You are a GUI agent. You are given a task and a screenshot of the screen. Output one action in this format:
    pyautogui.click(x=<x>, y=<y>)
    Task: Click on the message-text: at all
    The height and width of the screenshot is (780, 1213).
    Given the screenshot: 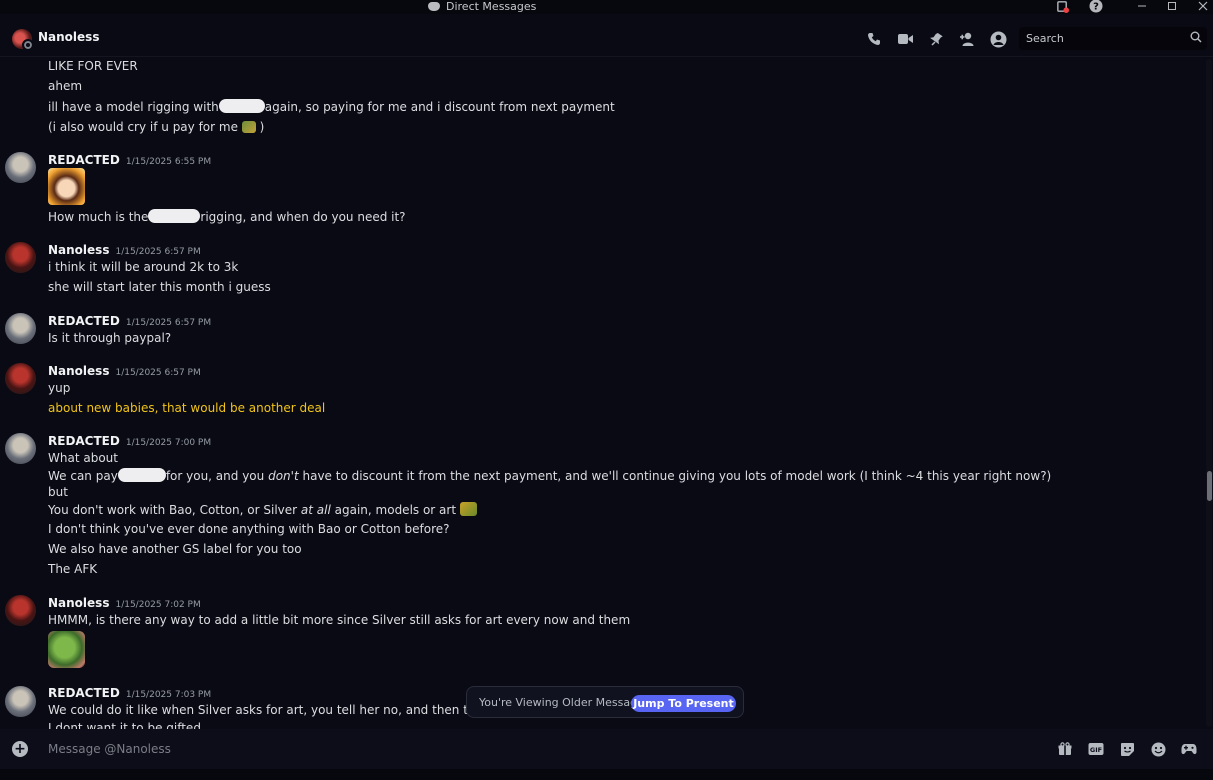 What is the action you would take?
    pyautogui.click(x=315, y=510)
    